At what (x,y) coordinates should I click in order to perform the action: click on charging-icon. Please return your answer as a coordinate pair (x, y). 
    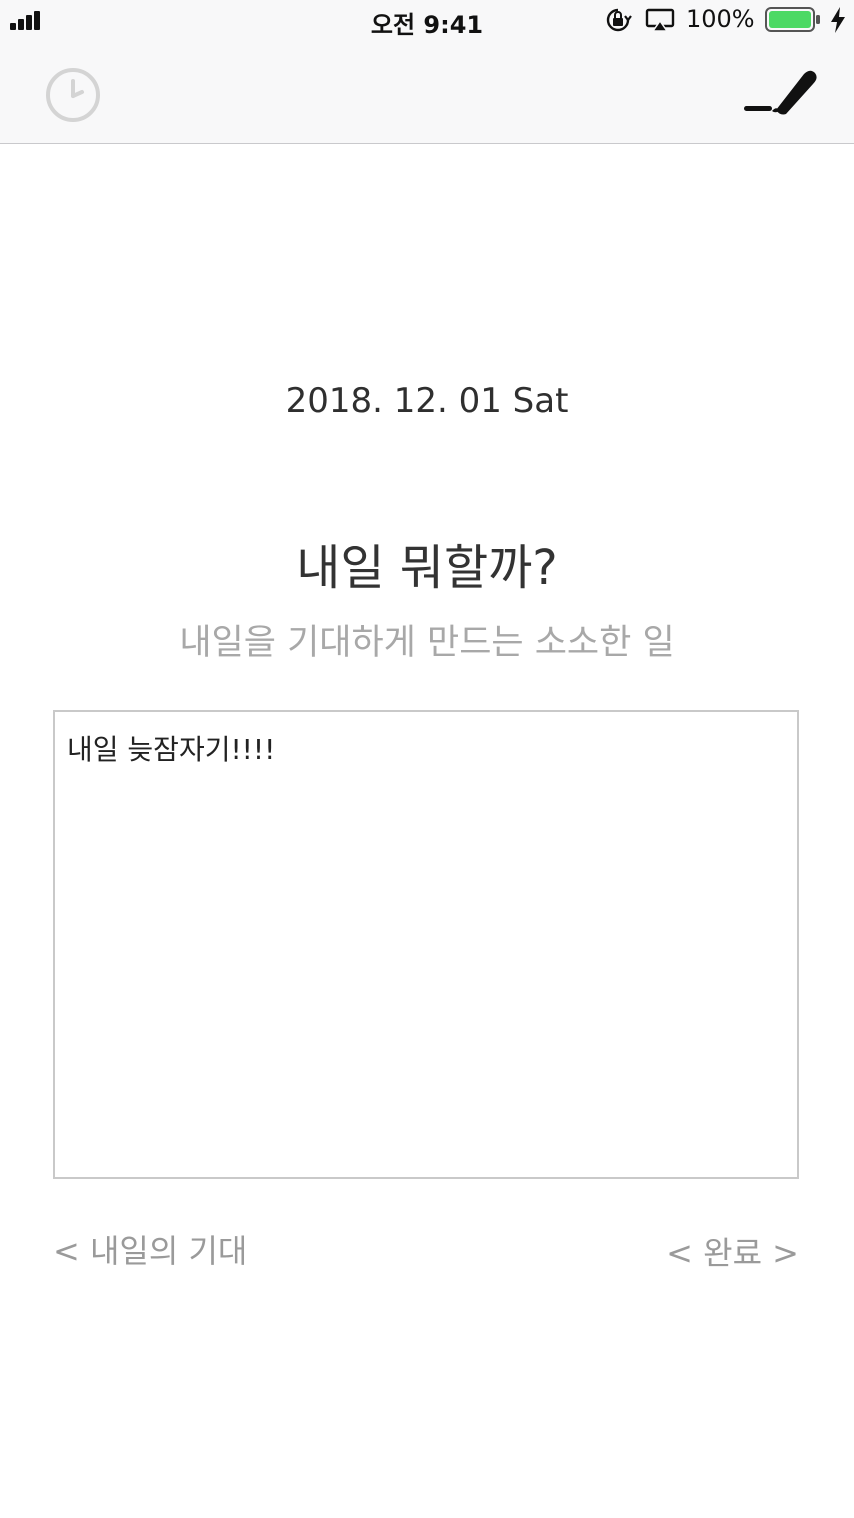
    Looking at the image, I should click on (838, 20).